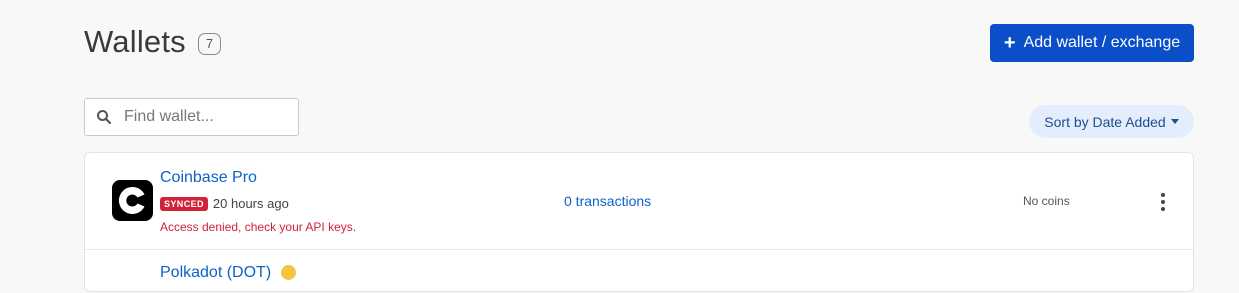 This screenshot has width=1239, height=293. I want to click on sort-label: Sort by Date Added, so click(1105, 121).